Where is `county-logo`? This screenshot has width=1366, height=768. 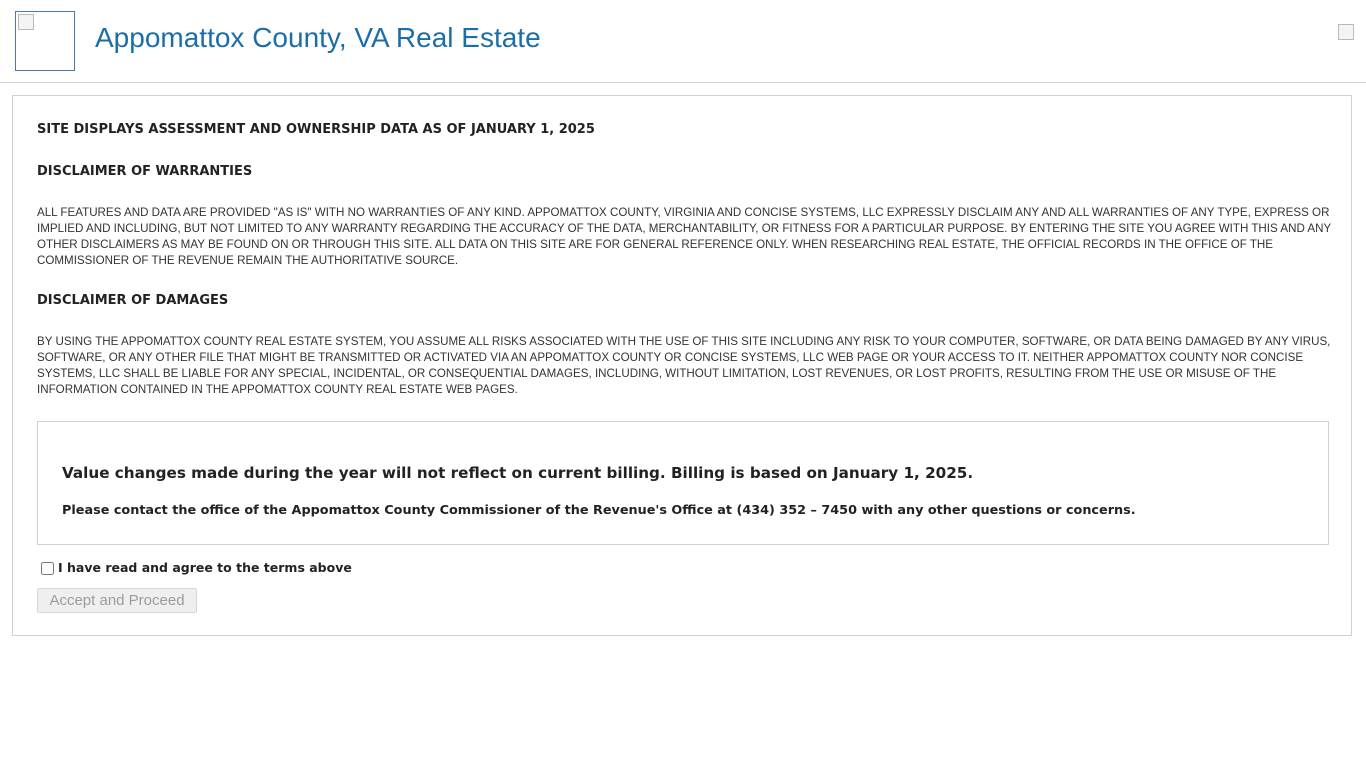 county-logo is located at coordinates (45, 41).